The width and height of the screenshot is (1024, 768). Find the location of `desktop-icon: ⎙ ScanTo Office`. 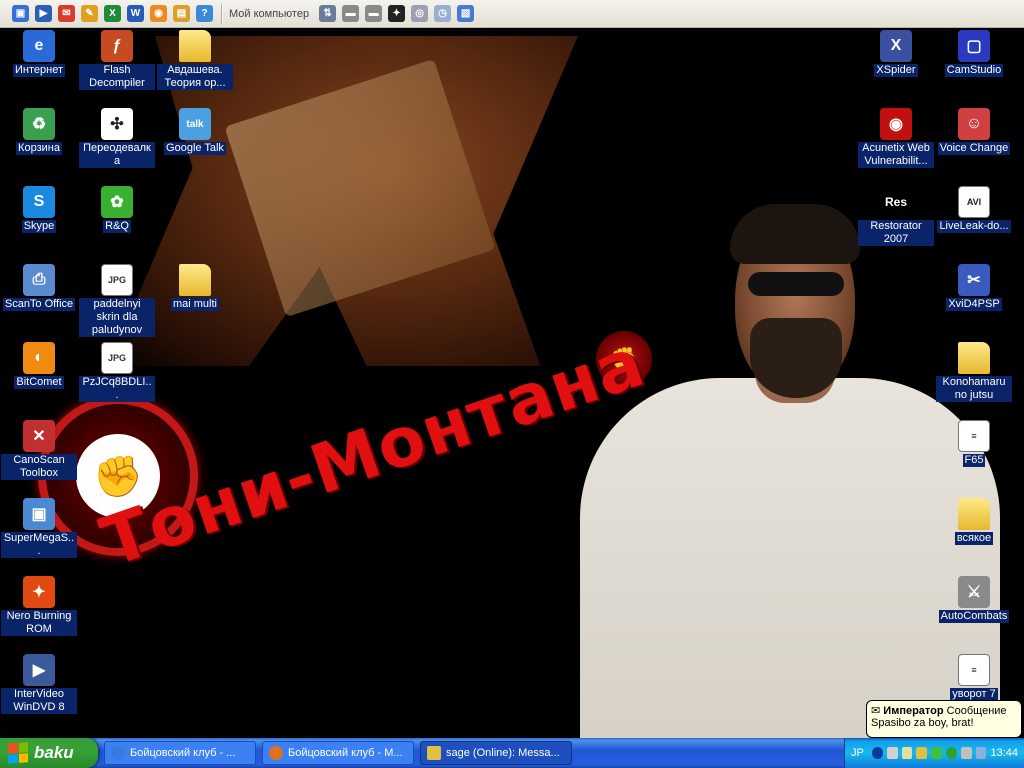

desktop-icon: ⎙ ScanTo Office is located at coordinates (39, 287).